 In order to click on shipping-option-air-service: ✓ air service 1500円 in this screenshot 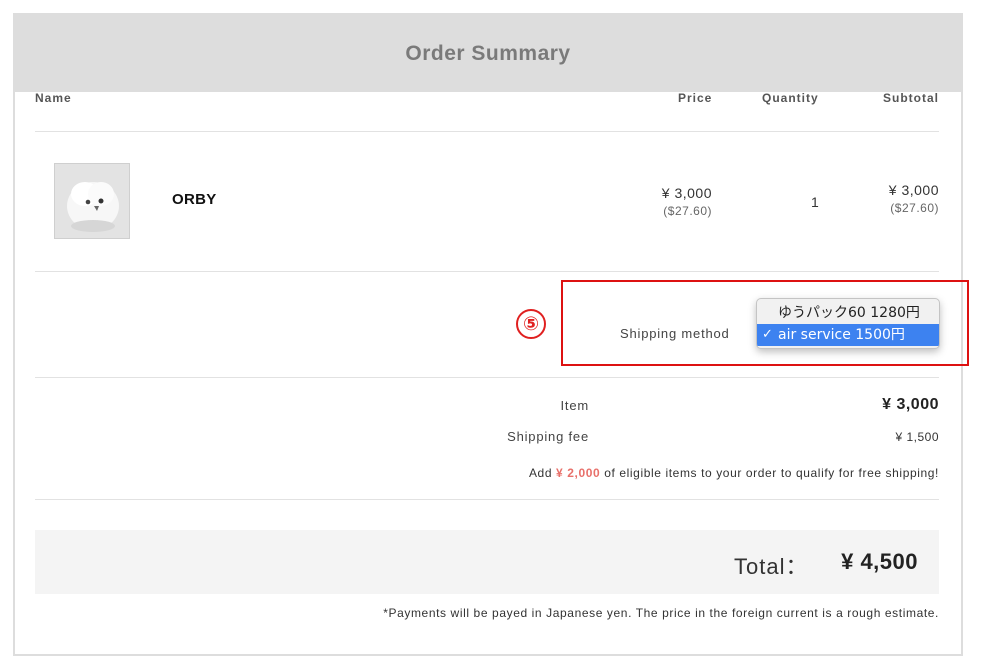, I will do `click(848, 335)`.